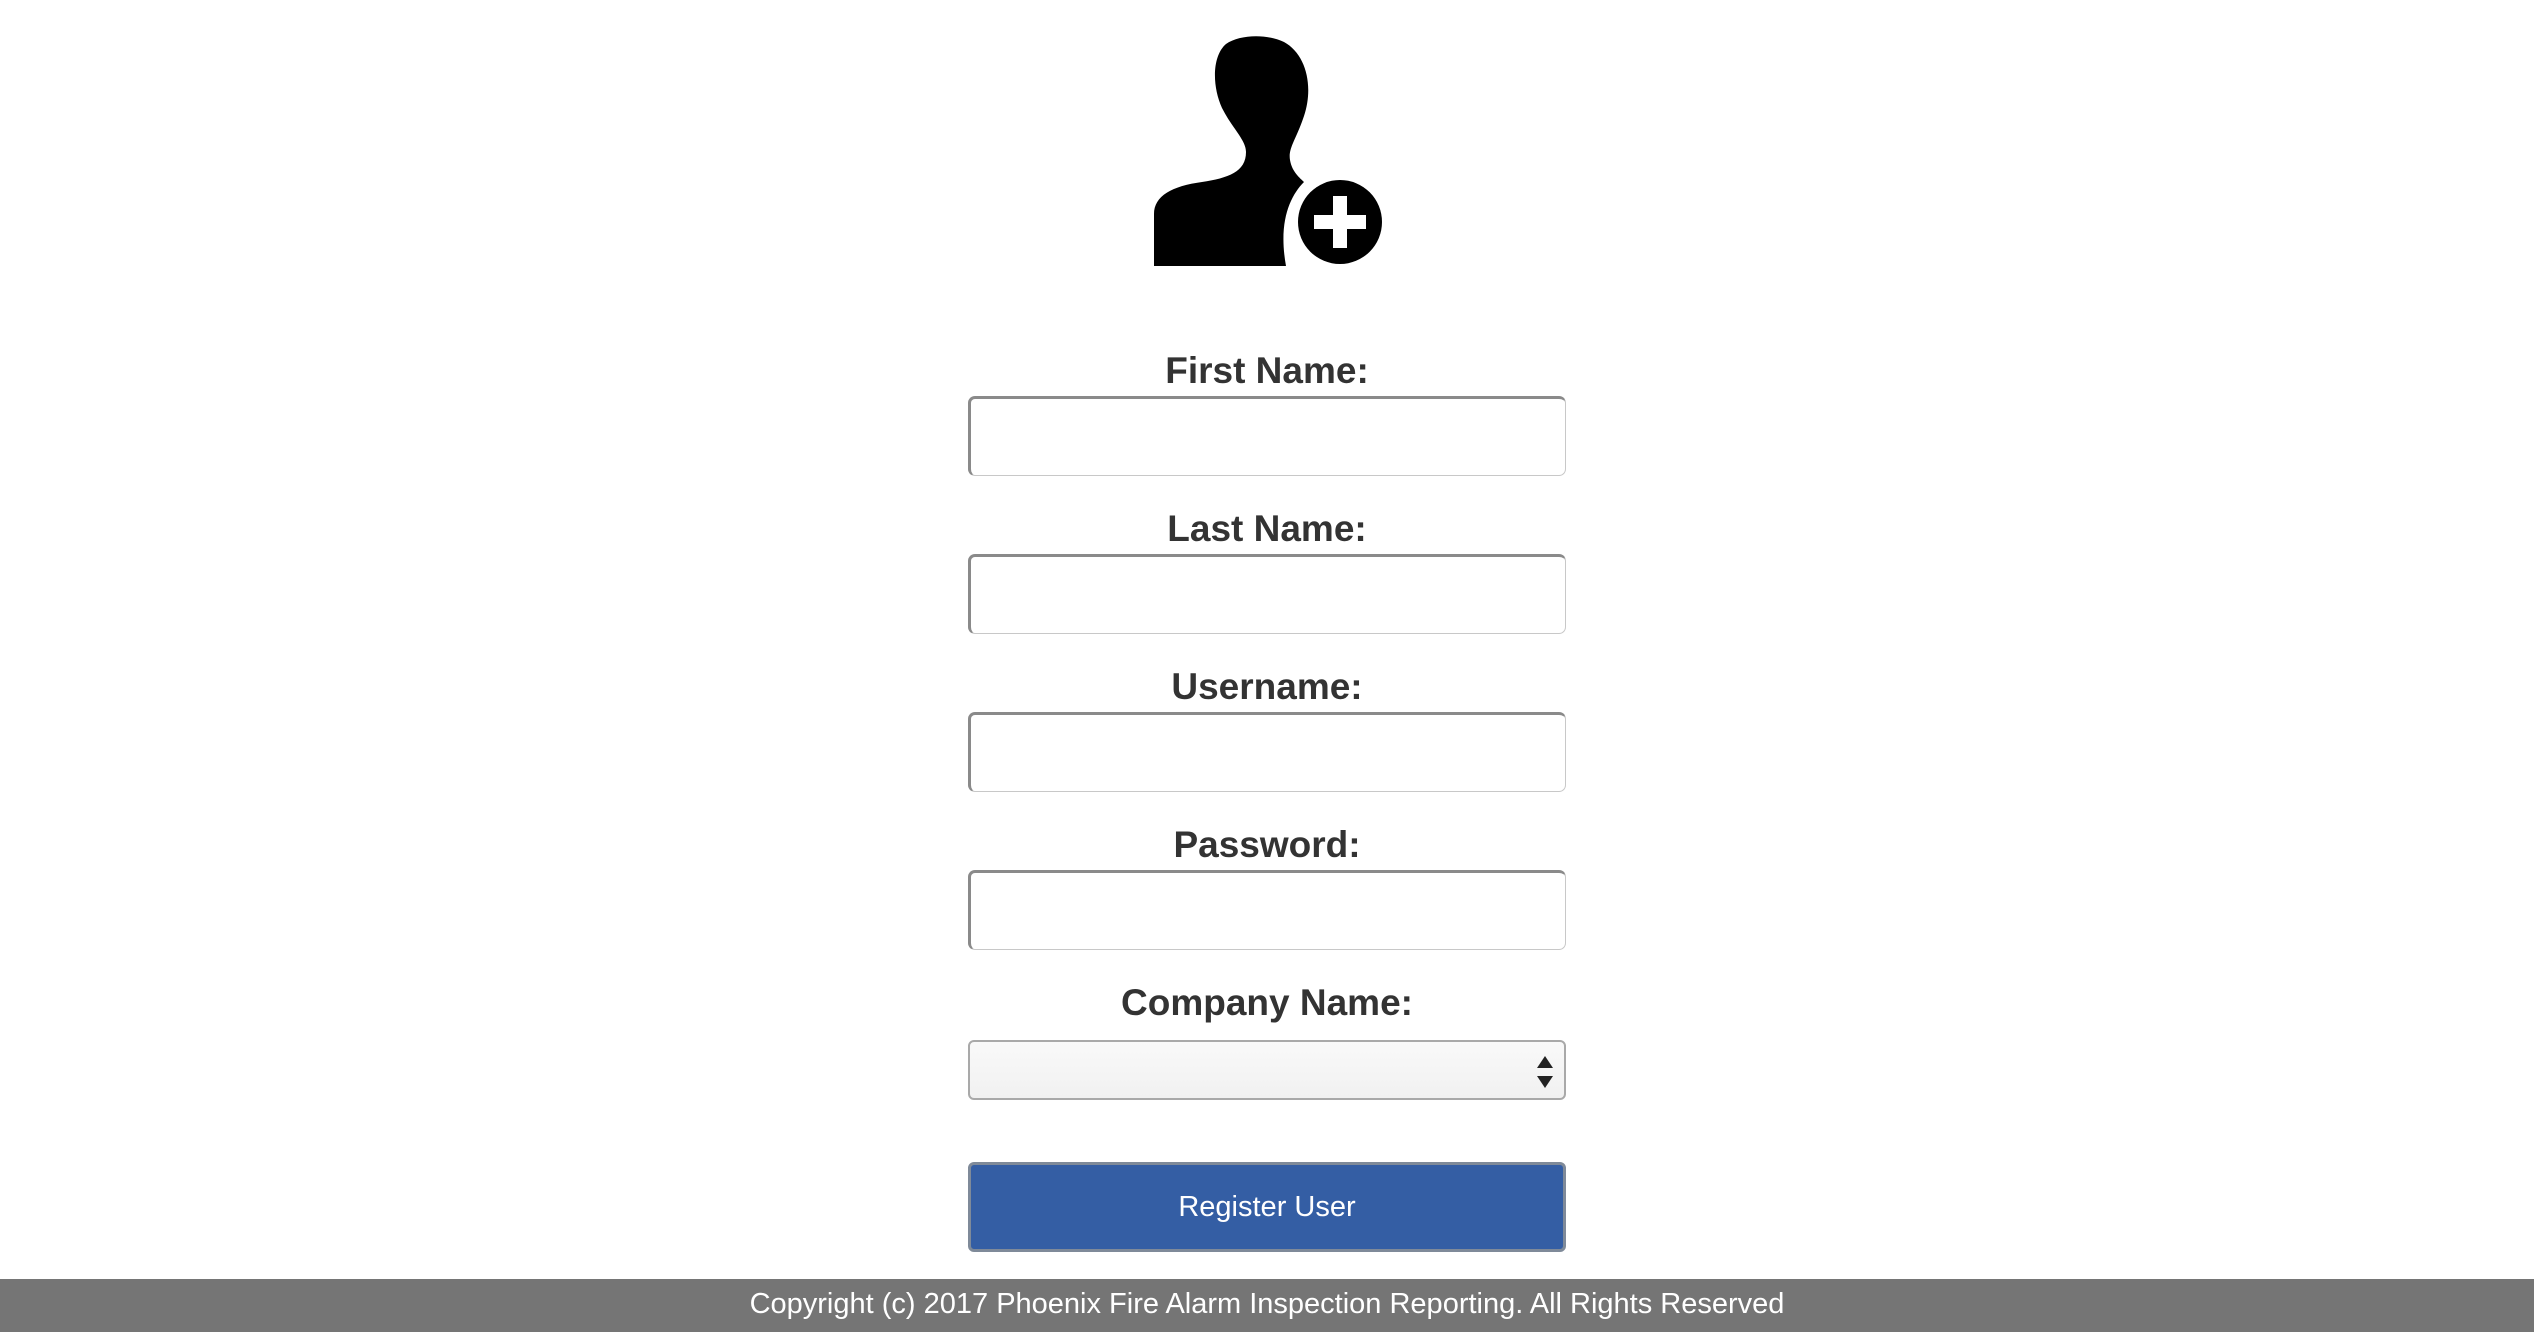 Image resolution: width=2534 pixels, height=1332 pixels. Describe the element at coordinates (1267, 594) in the screenshot. I see `last-name-input` at that location.